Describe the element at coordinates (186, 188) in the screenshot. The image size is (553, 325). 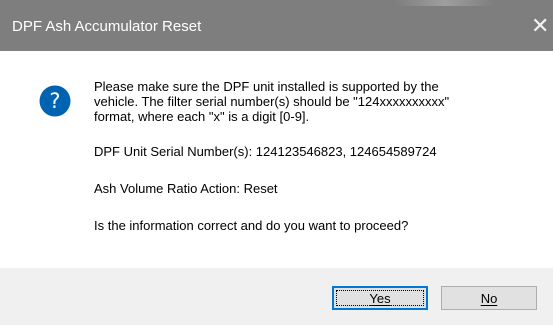
I see `action-text: Ash Volume Ratio Action: Reset` at that location.